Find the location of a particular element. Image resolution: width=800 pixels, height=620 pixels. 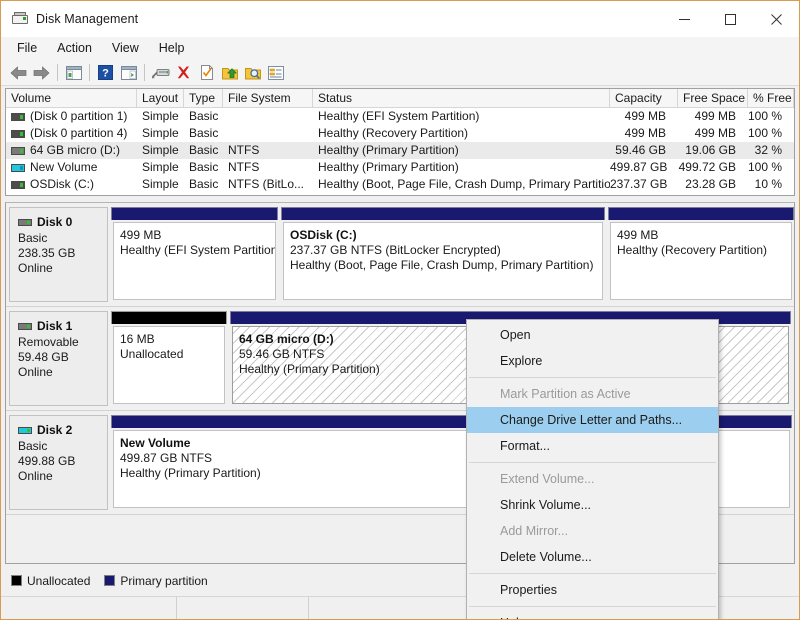

partition-line-2: Healthy (EFI System Partition is located at coordinates (198, 250).